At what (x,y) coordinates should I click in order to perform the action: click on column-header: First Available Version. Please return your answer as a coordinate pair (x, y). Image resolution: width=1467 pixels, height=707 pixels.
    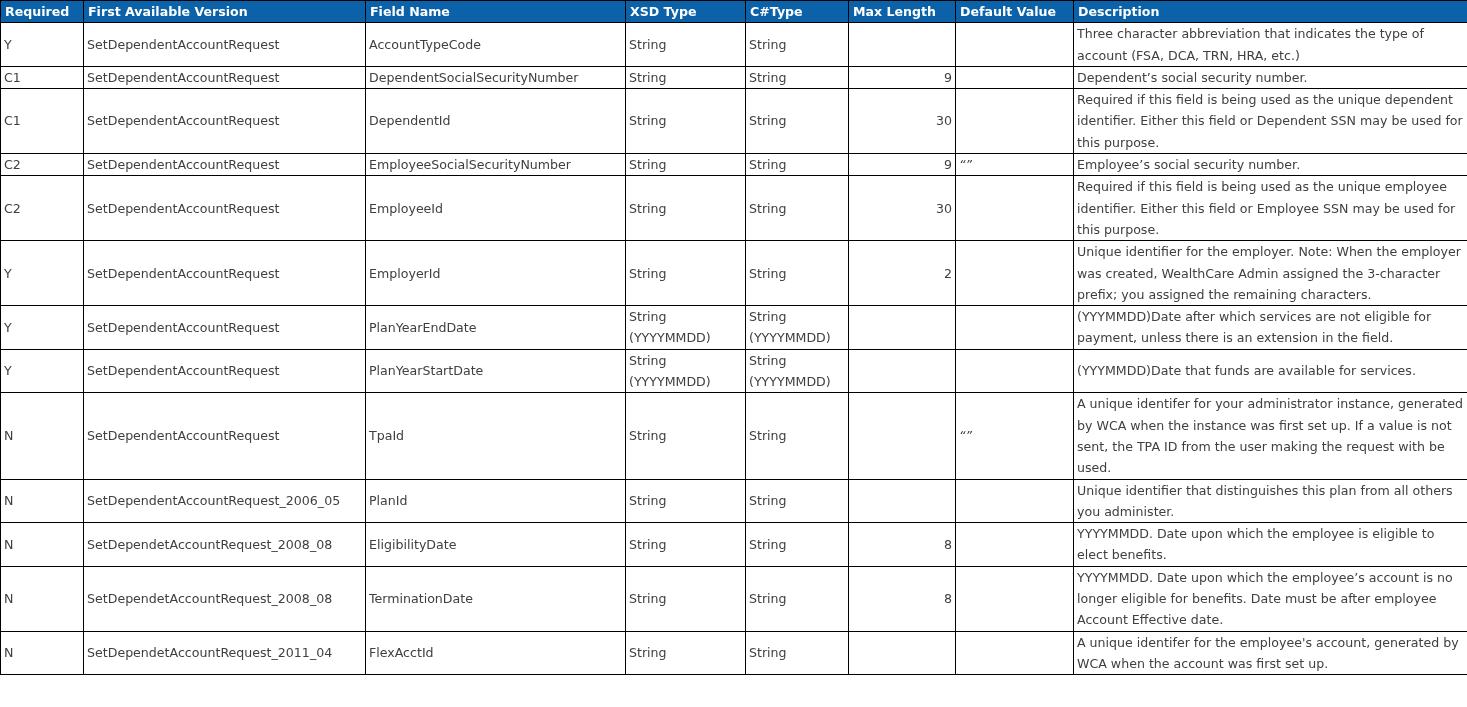
    Looking at the image, I should click on (224, 11).